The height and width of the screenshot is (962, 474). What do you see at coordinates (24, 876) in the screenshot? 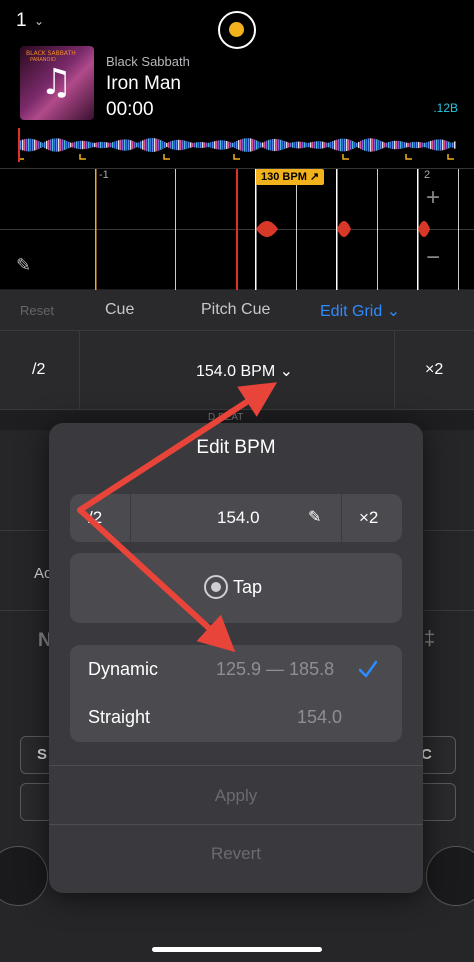
I see `cue-button` at bounding box center [24, 876].